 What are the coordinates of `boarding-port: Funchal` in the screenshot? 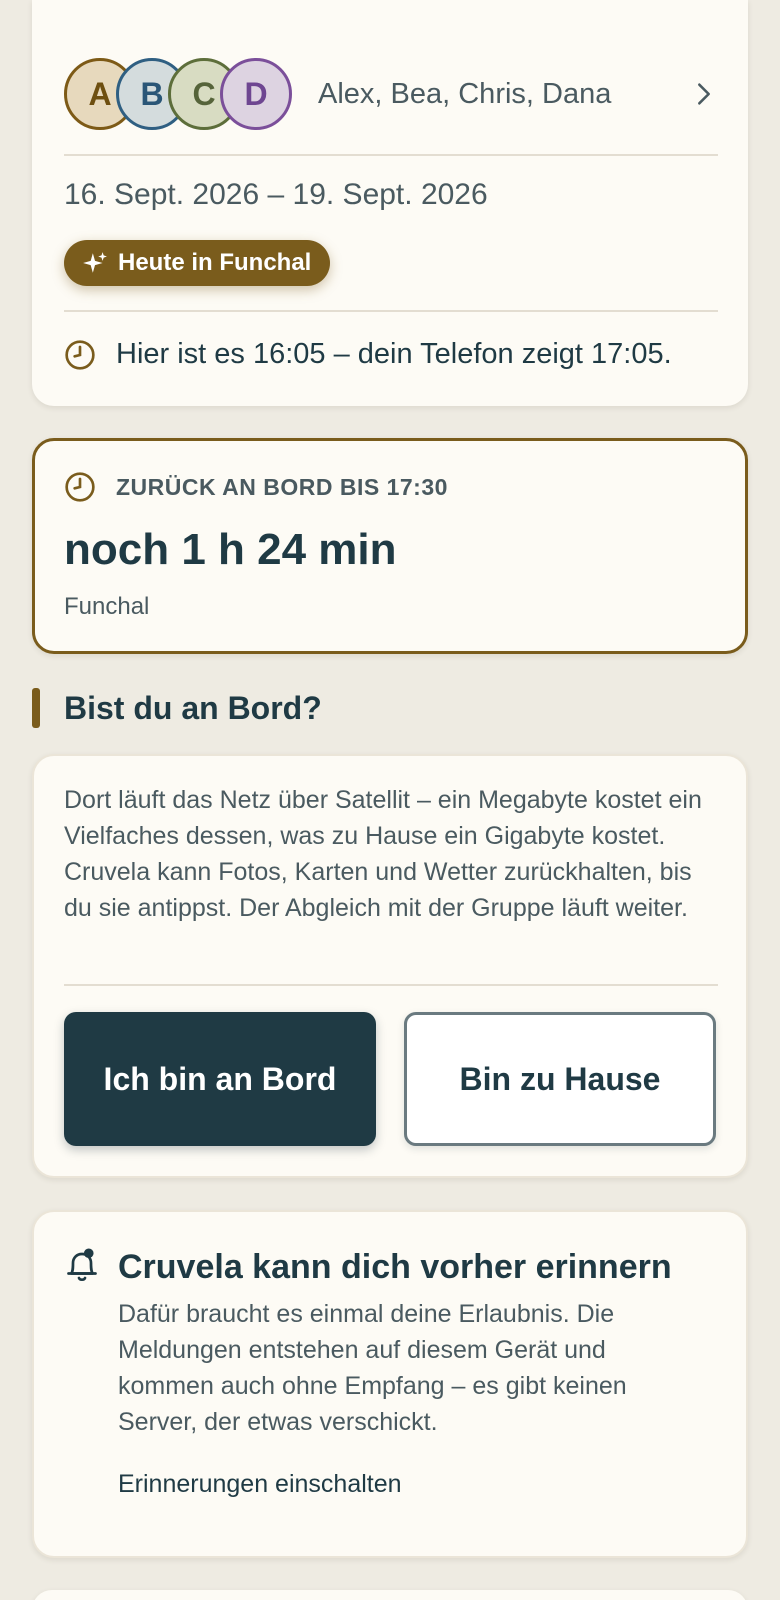 It's located at (107, 606).